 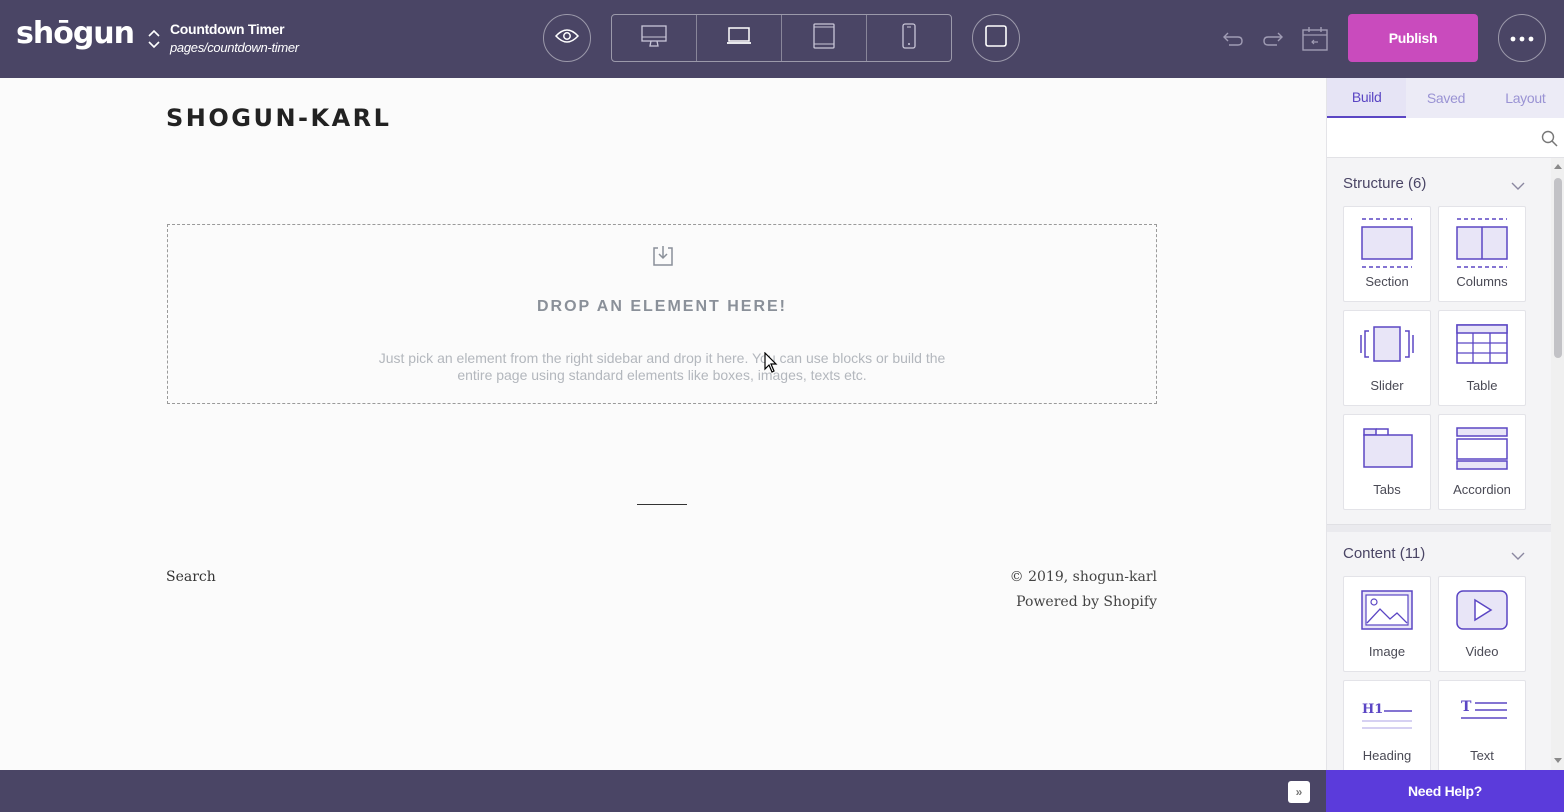 I want to click on element-label: Tabs, so click(x=1387, y=489).